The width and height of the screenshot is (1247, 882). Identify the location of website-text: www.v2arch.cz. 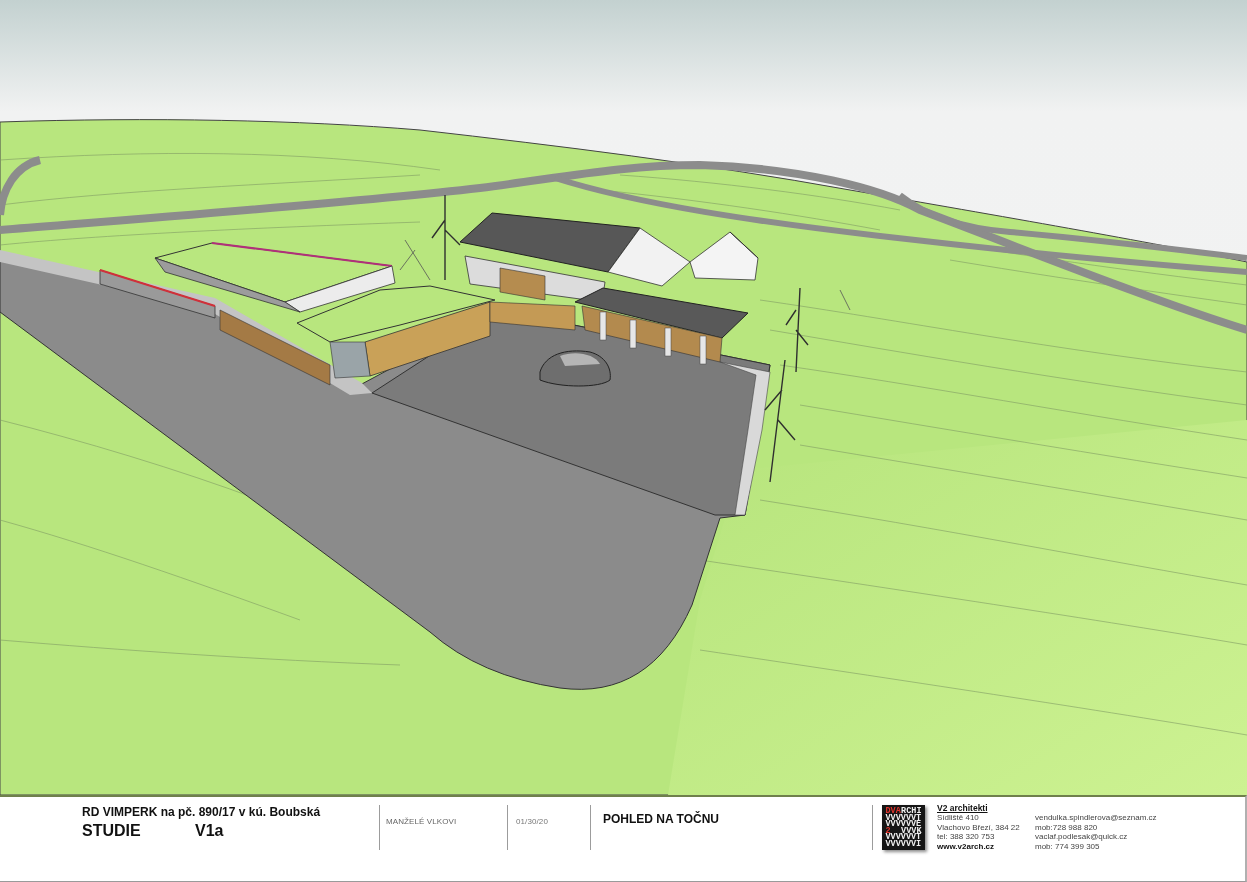
(966, 847).